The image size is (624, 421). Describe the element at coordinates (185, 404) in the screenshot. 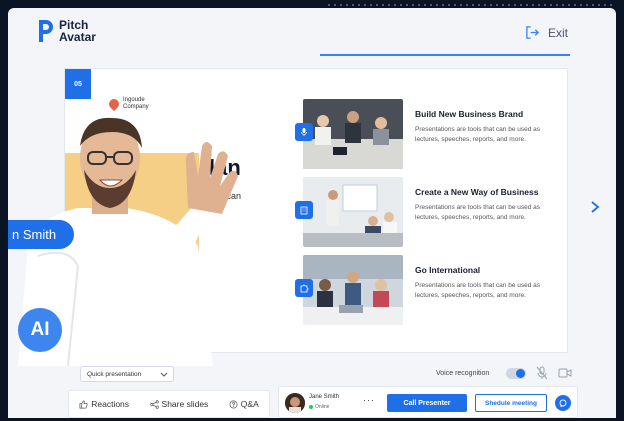

I see `share-slides-label: Share slides` at that location.